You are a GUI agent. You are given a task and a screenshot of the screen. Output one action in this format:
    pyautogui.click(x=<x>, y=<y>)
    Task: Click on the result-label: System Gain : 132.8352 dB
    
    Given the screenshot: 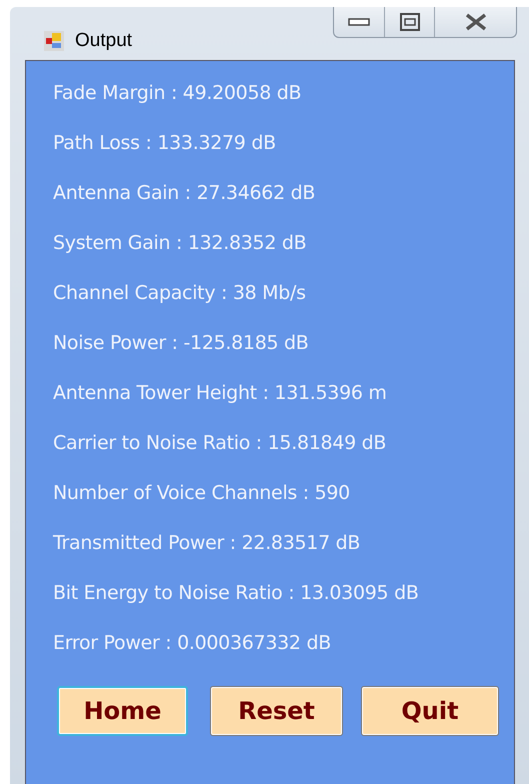 What is the action you would take?
    pyautogui.click(x=180, y=243)
    